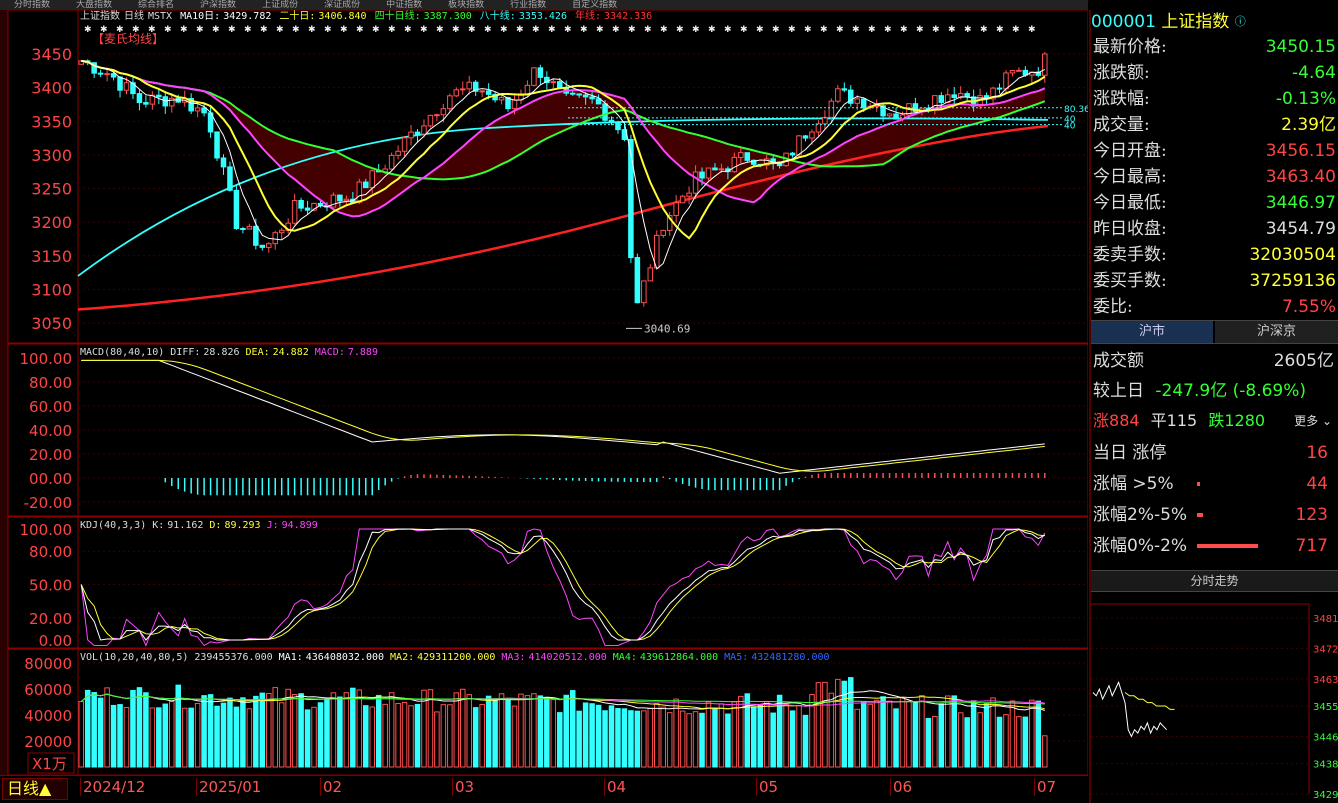 This screenshot has height=803, width=1338. I want to click on left-sidebar, so click(4, 406).